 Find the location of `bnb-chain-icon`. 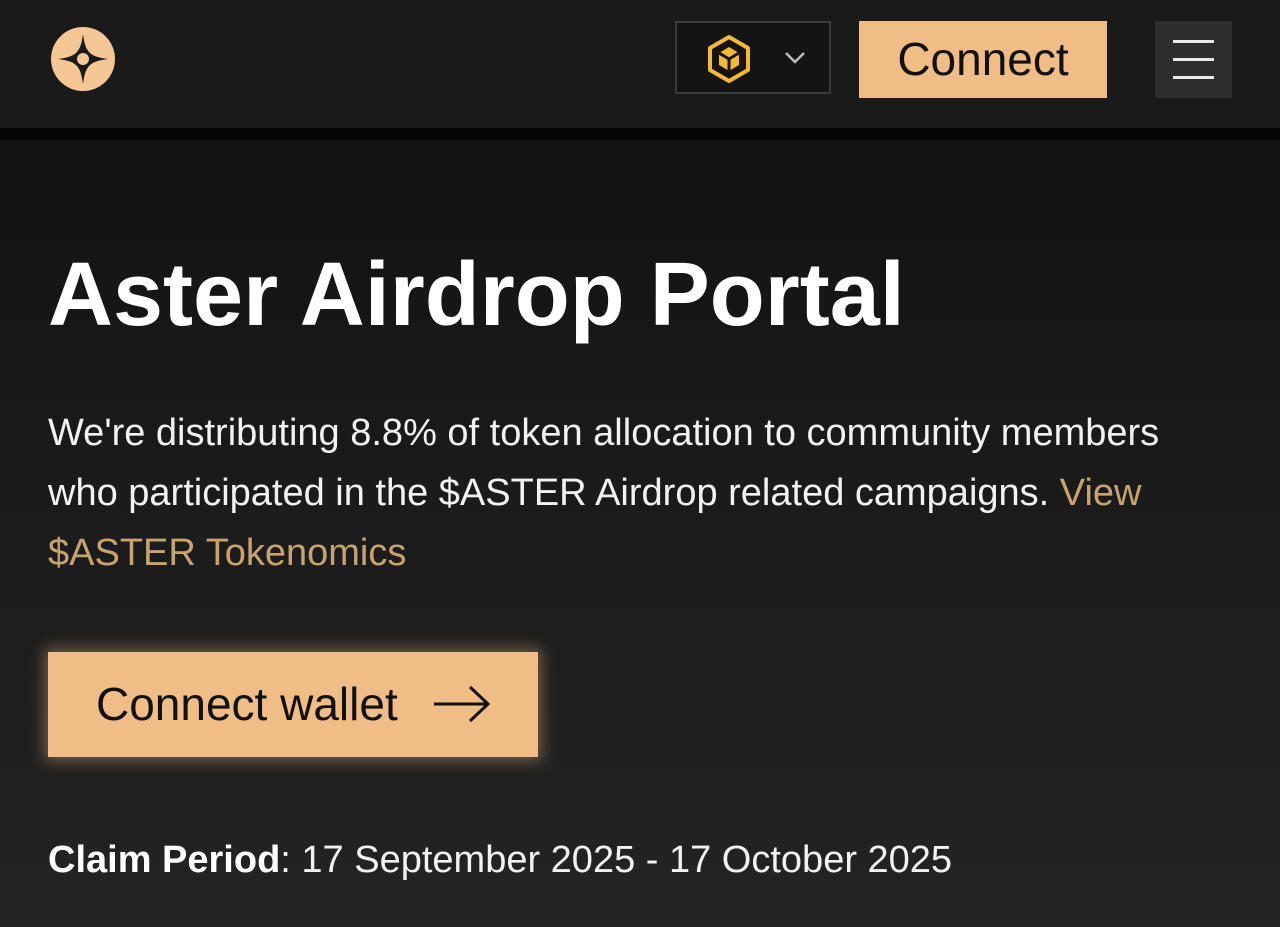

bnb-chain-icon is located at coordinates (729, 59).